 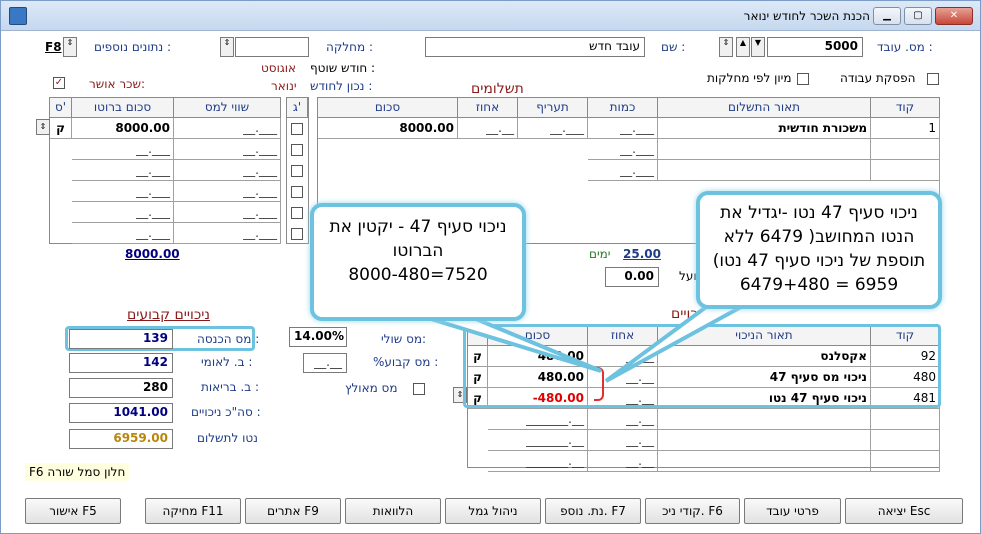 What do you see at coordinates (815, 47) in the screenshot?
I see `employee-no-input: 5000` at bounding box center [815, 47].